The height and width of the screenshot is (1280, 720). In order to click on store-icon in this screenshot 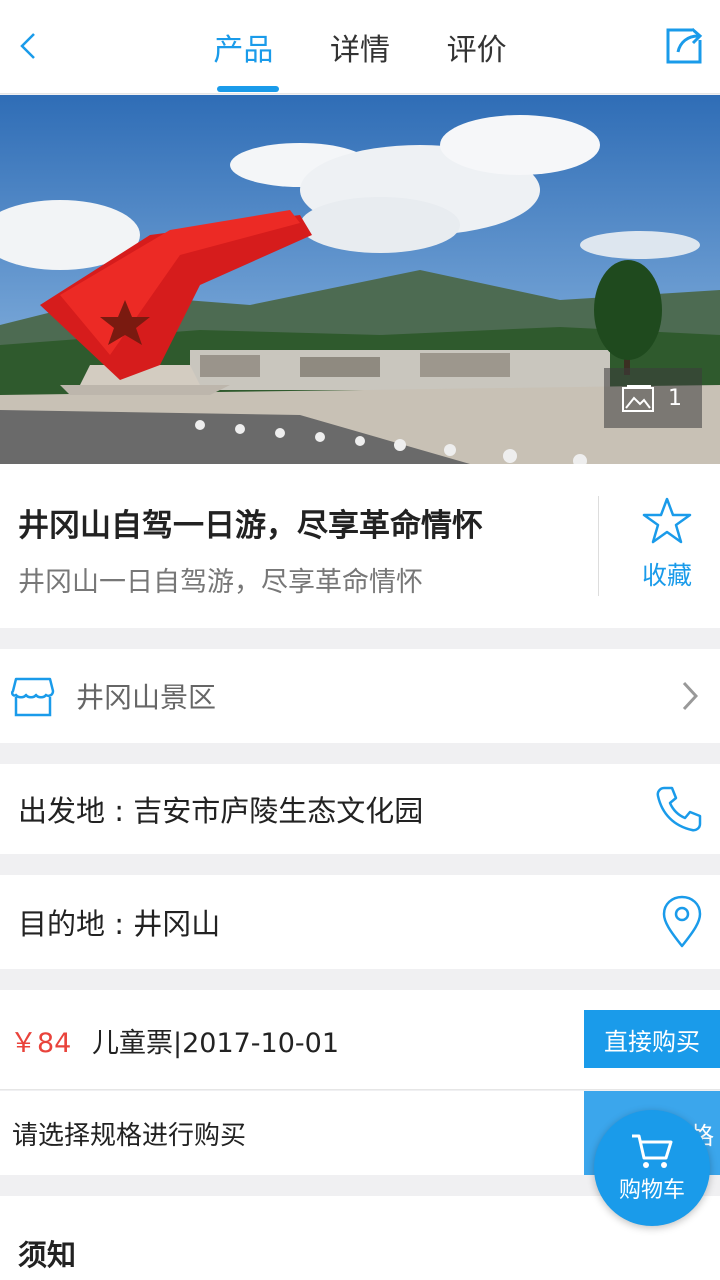, I will do `click(32, 697)`.